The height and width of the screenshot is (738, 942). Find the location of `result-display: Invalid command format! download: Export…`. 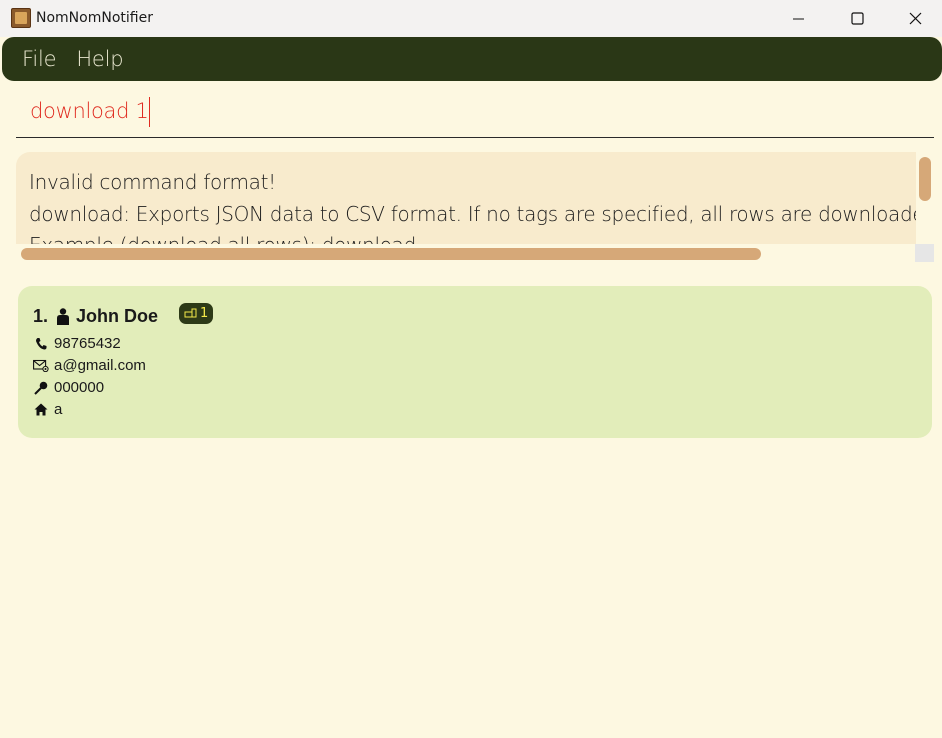

result-display: Invalid command format! download: Export… is located at coordinates (466, 198).